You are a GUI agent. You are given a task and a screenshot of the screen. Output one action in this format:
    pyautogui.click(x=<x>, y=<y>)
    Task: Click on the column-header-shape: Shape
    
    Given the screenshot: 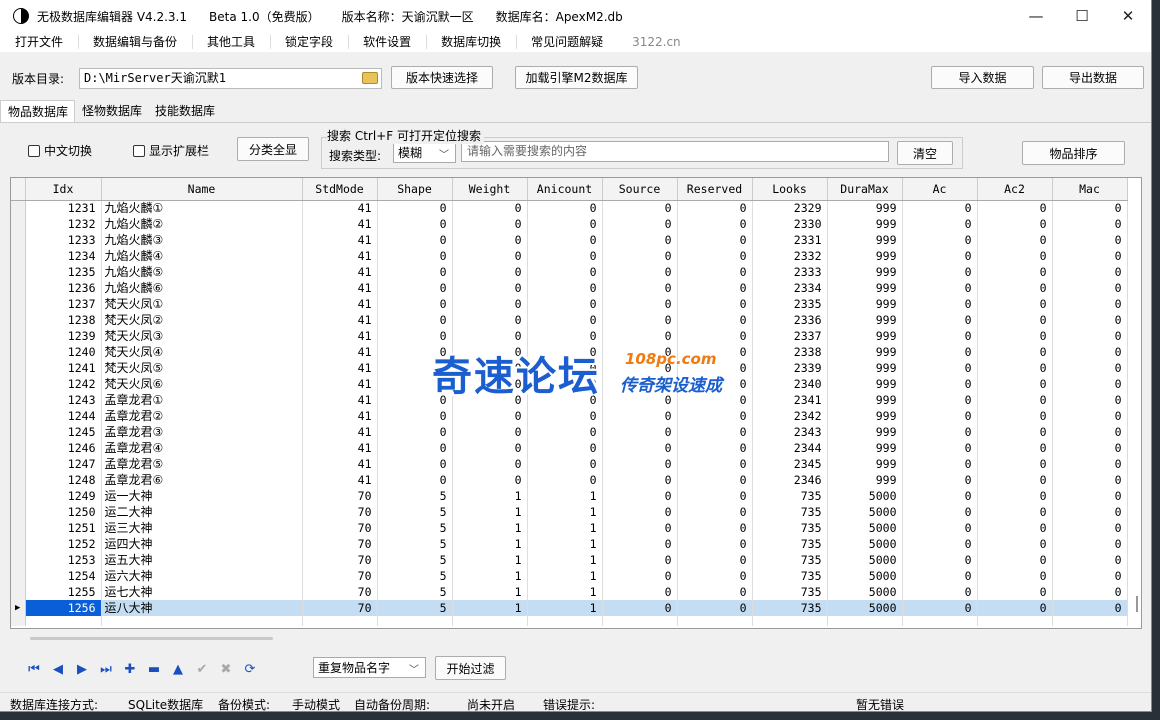 What is the action you would take?
    pyautogui.click(x=415, y=189)
    